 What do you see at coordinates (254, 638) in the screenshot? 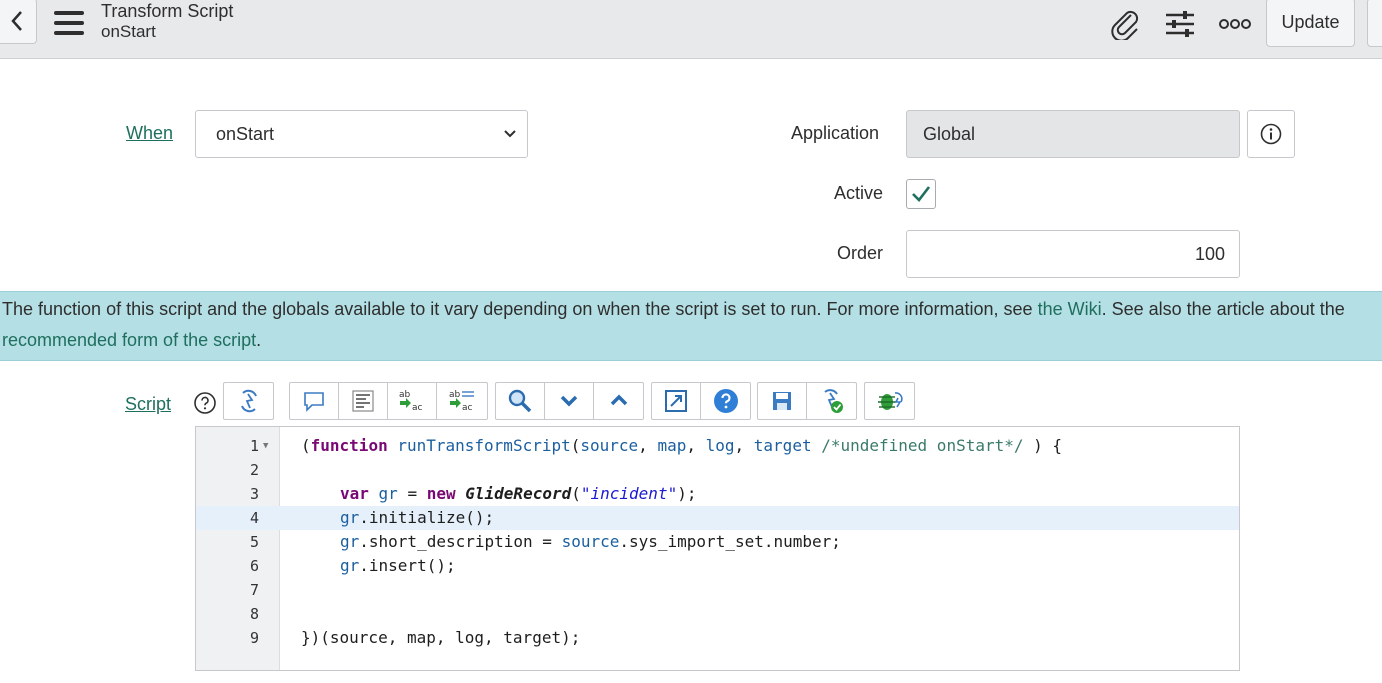
I see `line-number: 9` at bounding box center [254, 638].